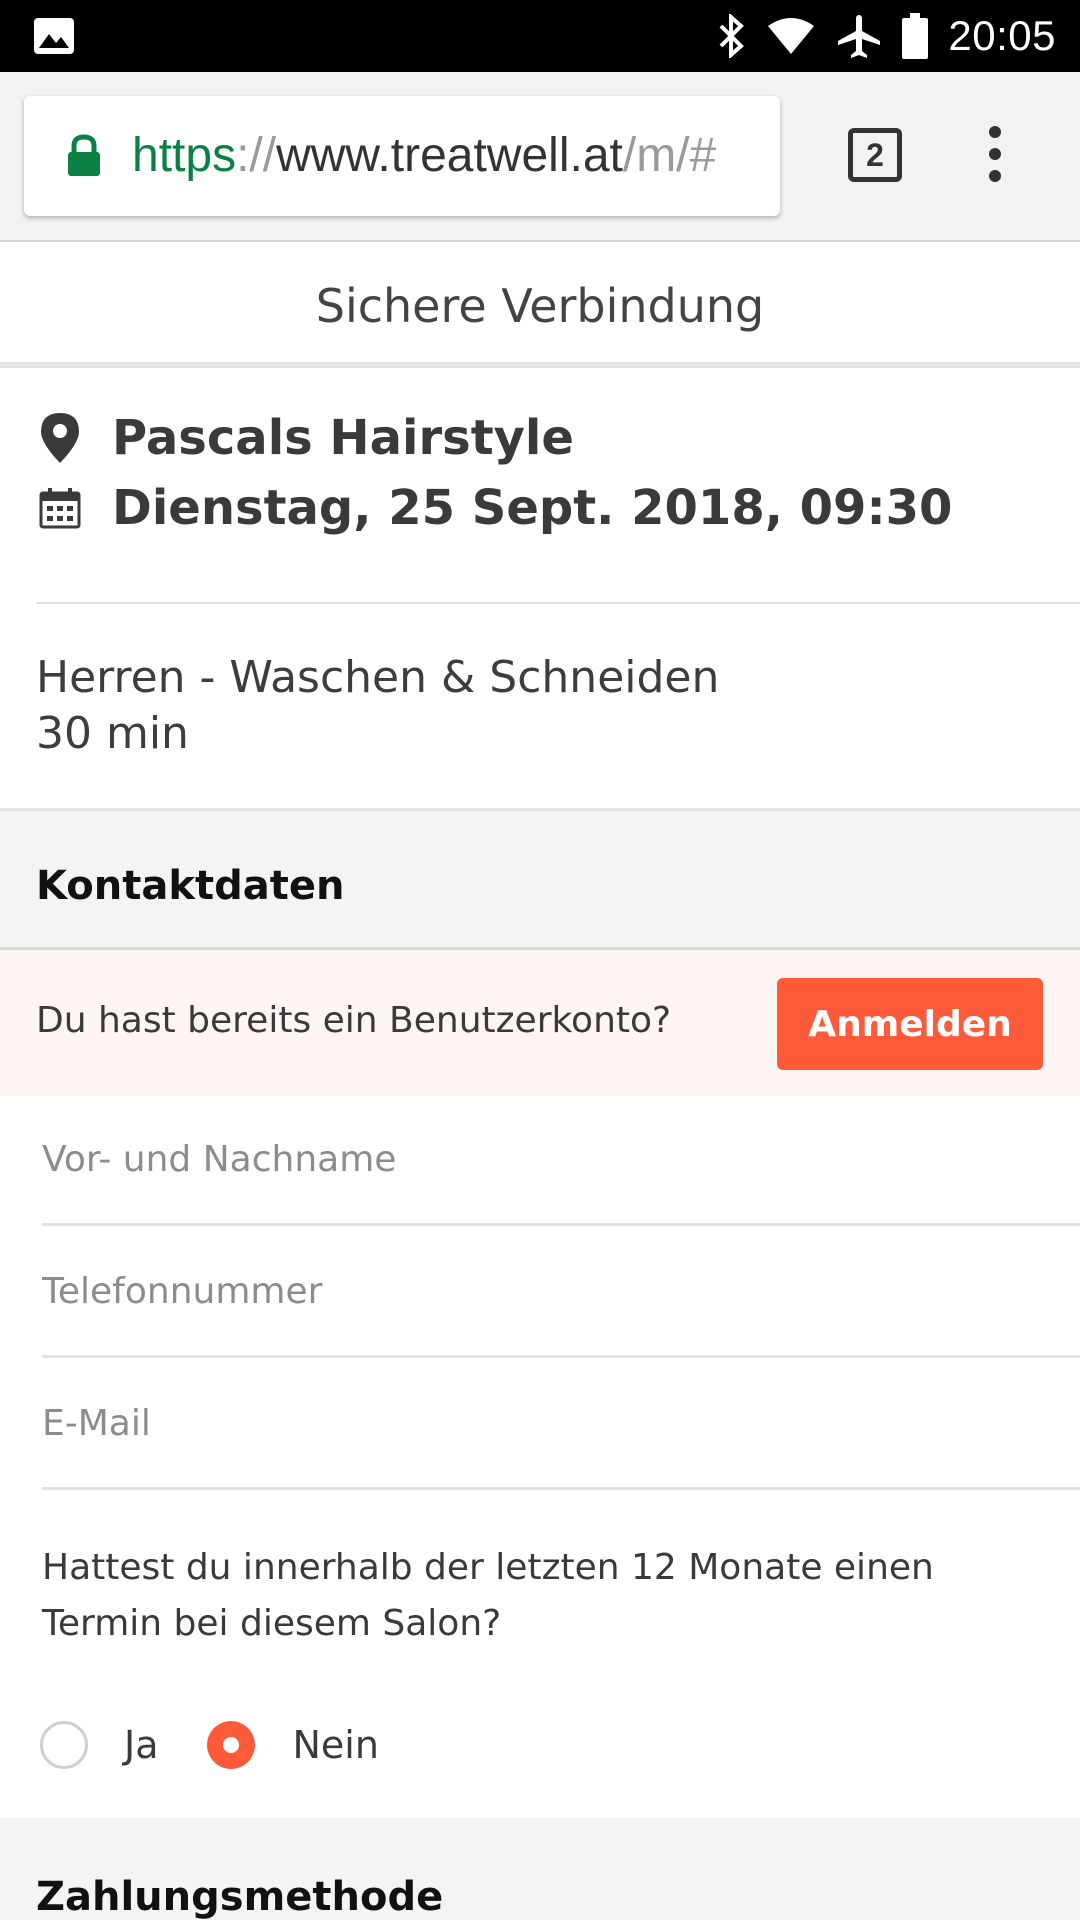 The height and width of the screenshot is (1920, 1080). What do you see at coordinates (64, 1745) in the screenshot?
I see `radio-ja` at bounding box center [64, 1745].